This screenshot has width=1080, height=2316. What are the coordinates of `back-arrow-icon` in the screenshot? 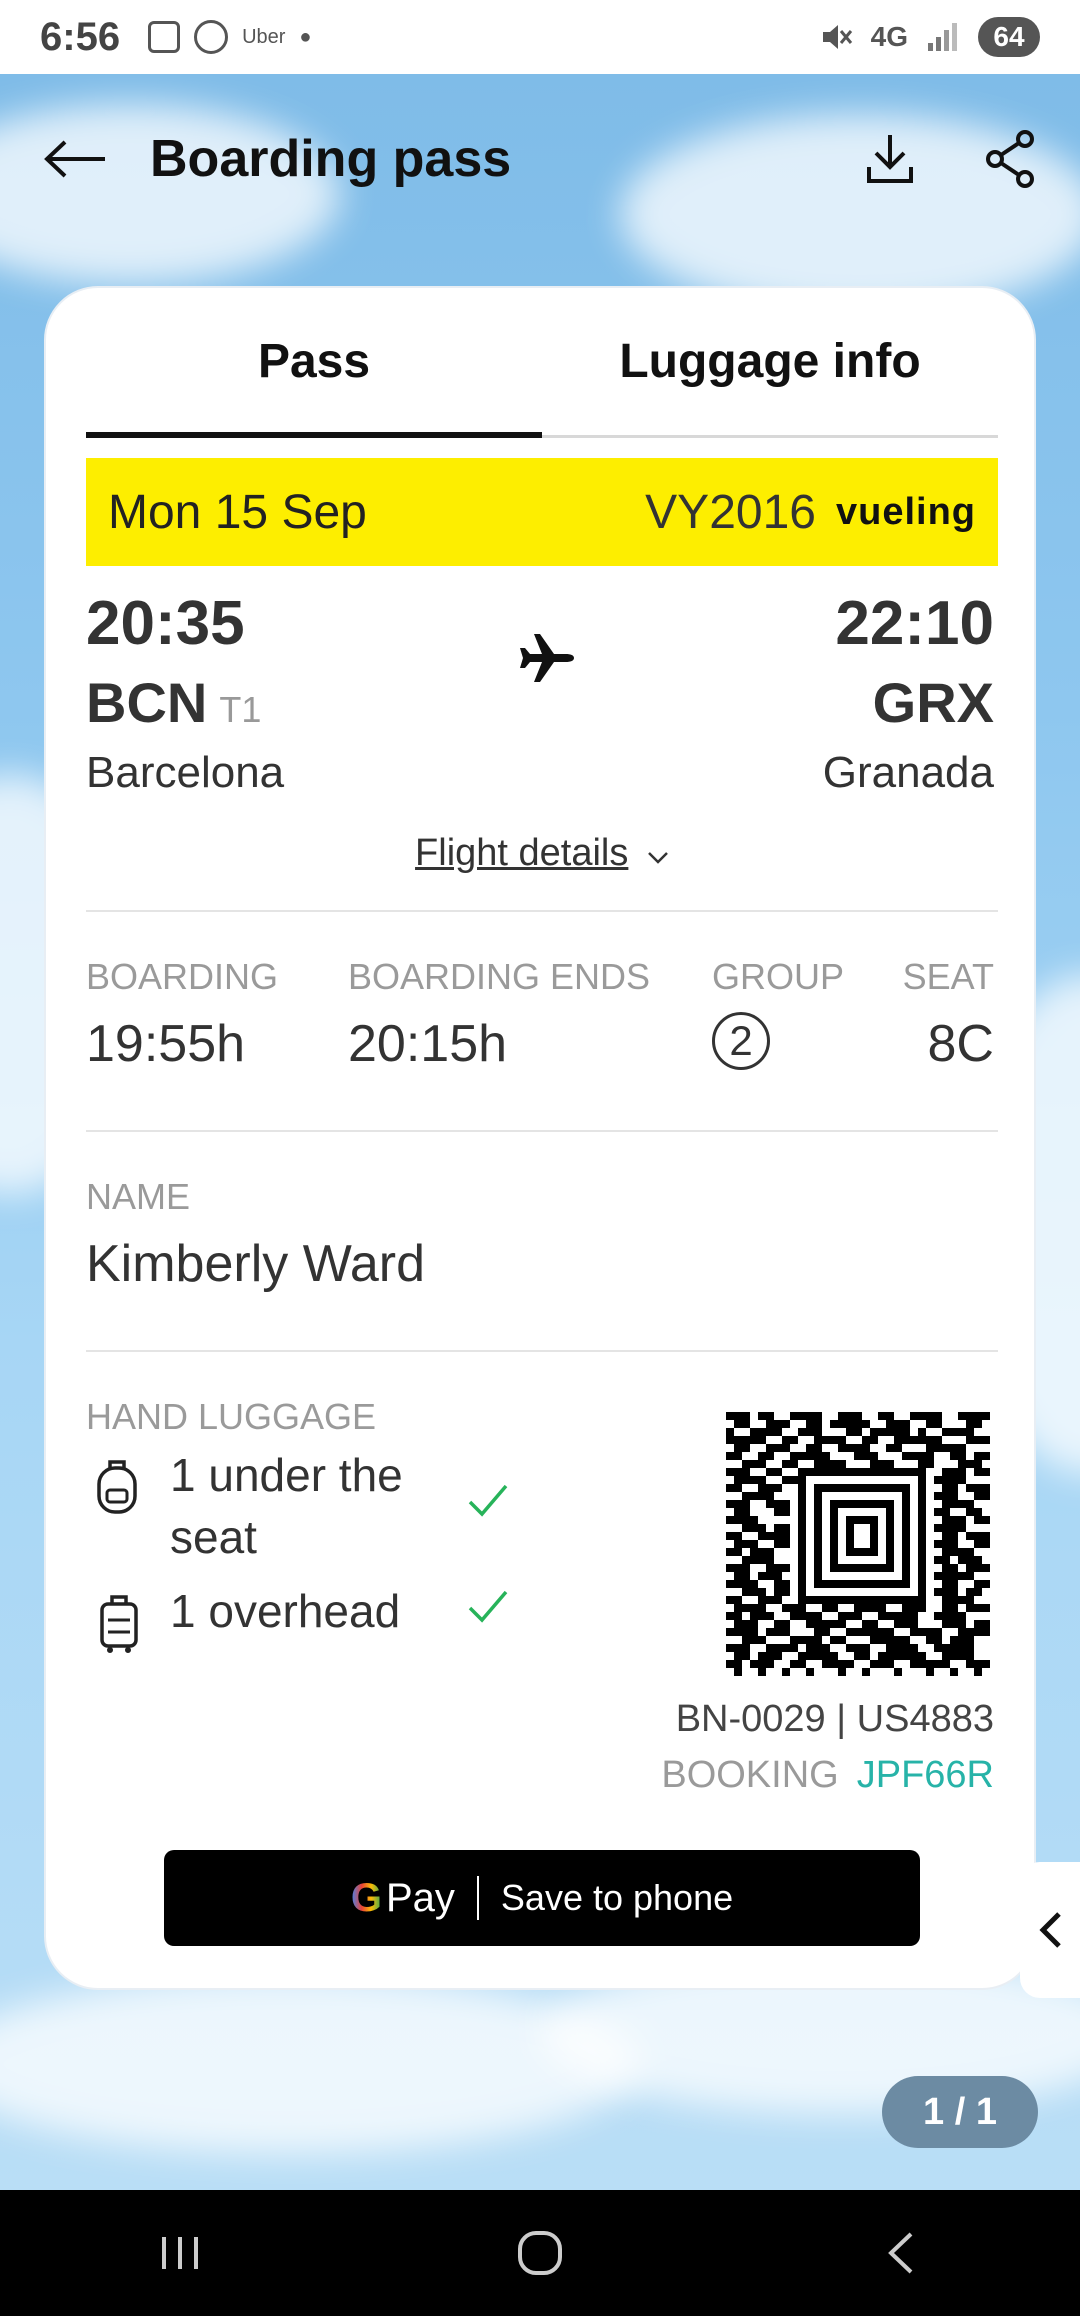 It's located at (74, 159).